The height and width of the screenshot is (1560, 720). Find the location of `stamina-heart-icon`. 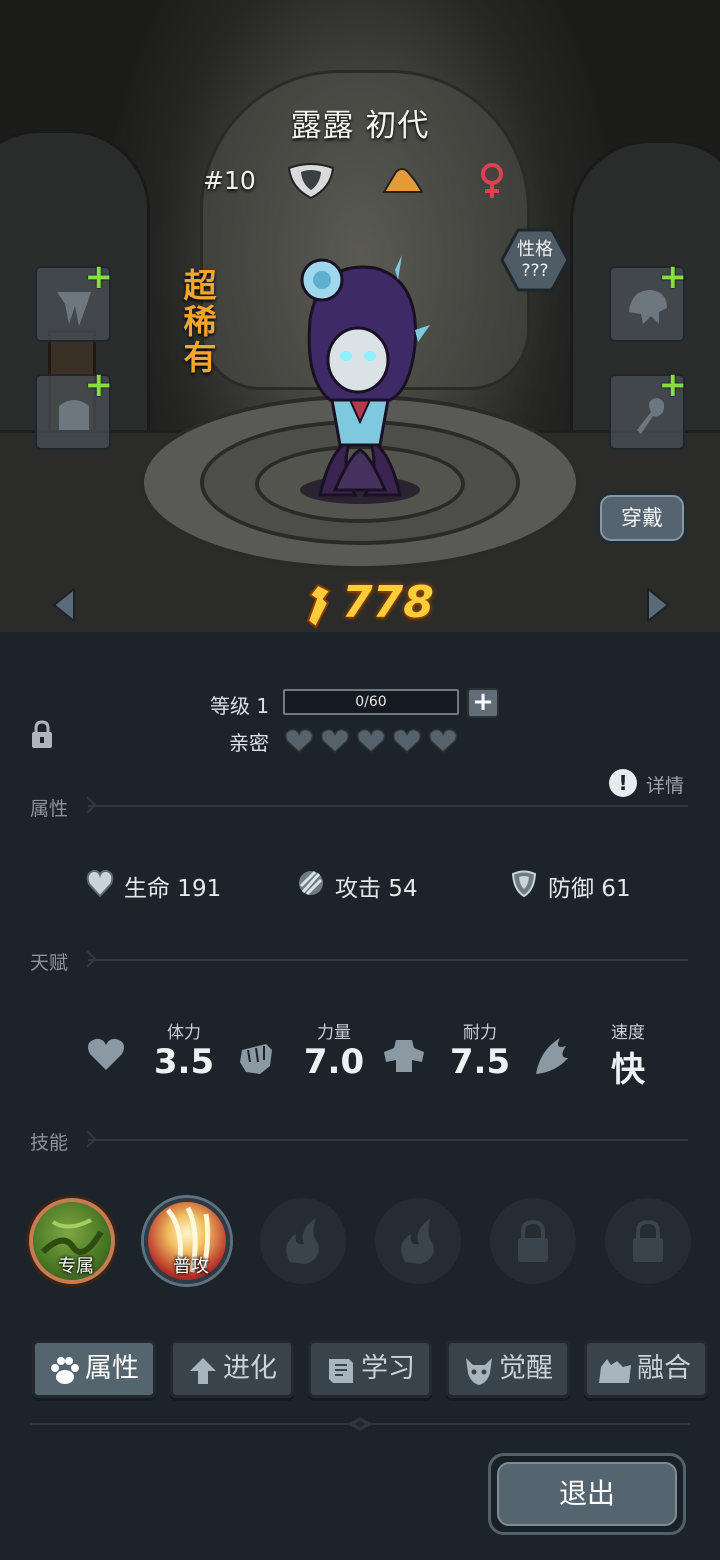

stamina-heart-icon is located at coordinates (106, 1054).